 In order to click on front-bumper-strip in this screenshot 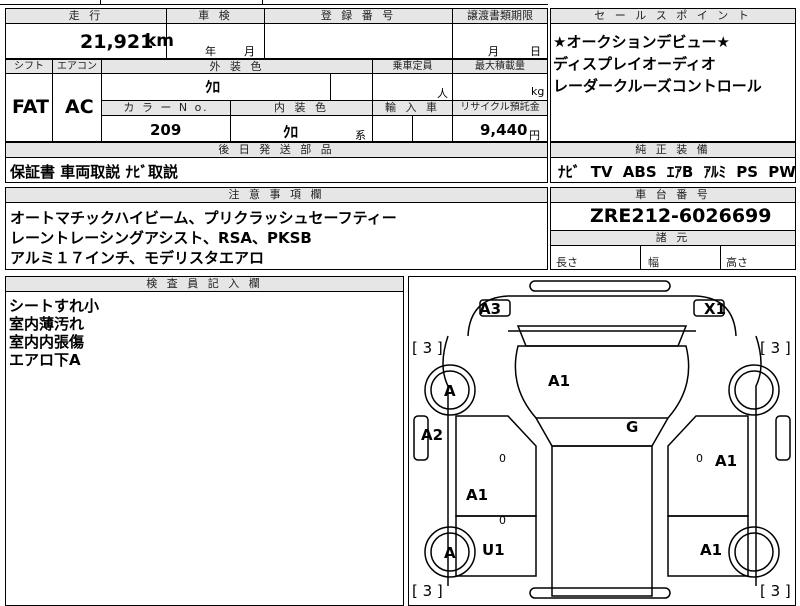, I will do `click(600, 286)`.